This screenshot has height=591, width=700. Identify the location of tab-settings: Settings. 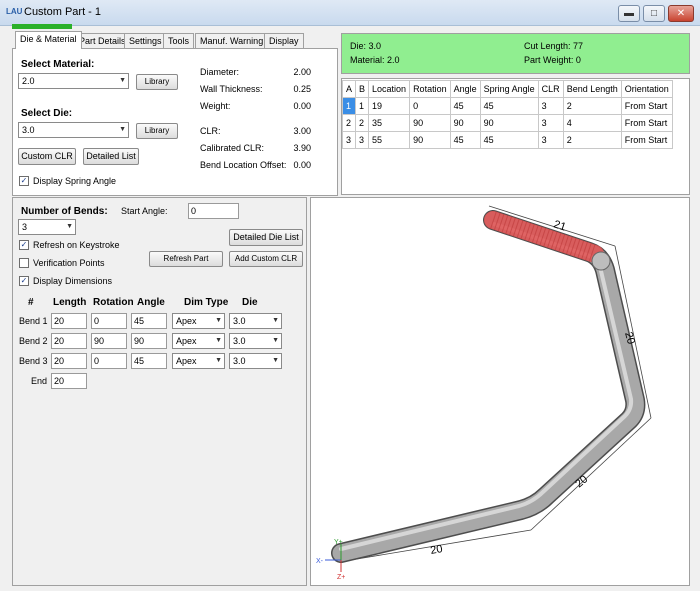
(145, 40).